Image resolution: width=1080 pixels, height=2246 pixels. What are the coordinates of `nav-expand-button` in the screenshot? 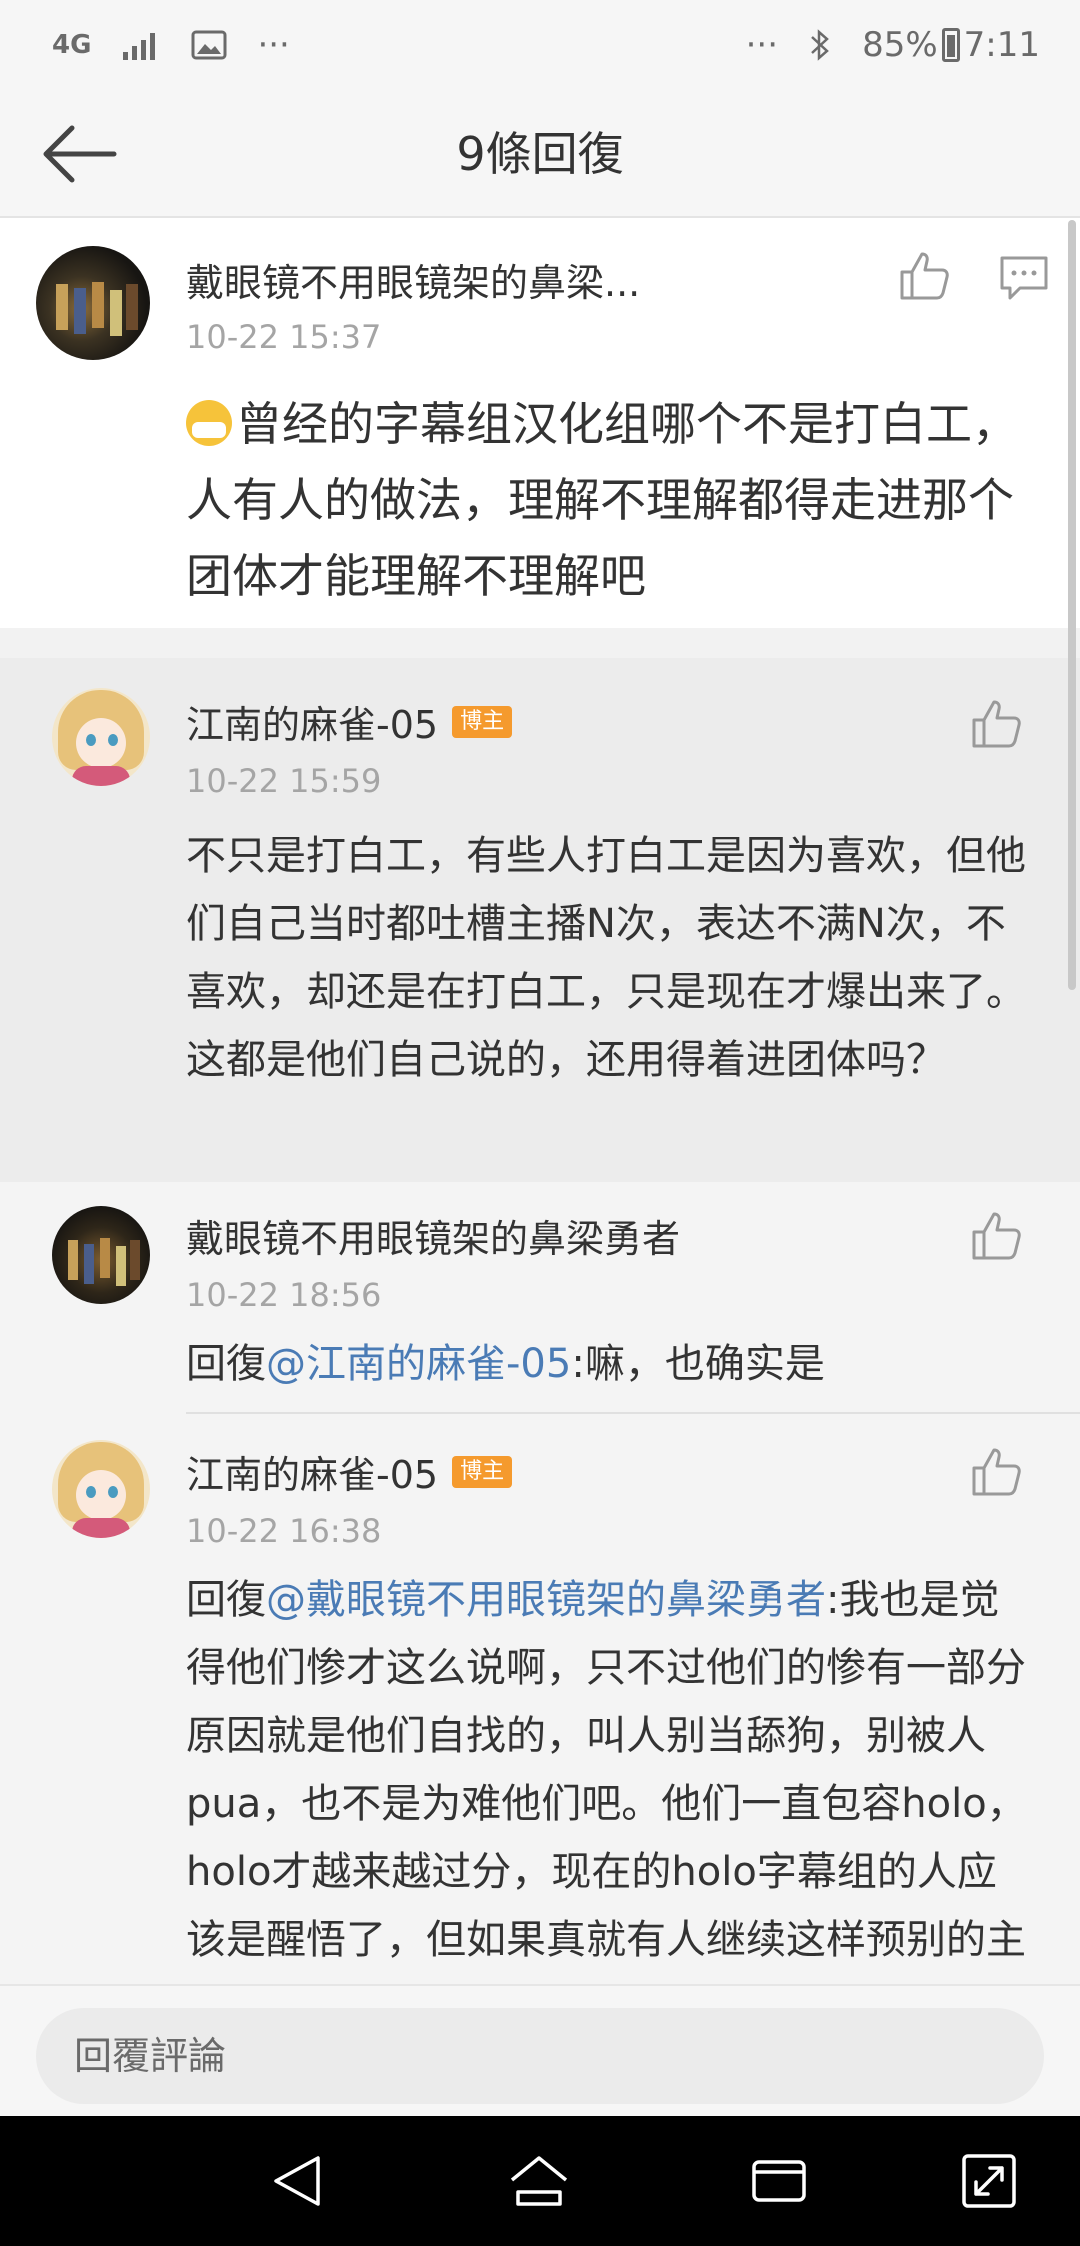 It's located at (989, 2181).